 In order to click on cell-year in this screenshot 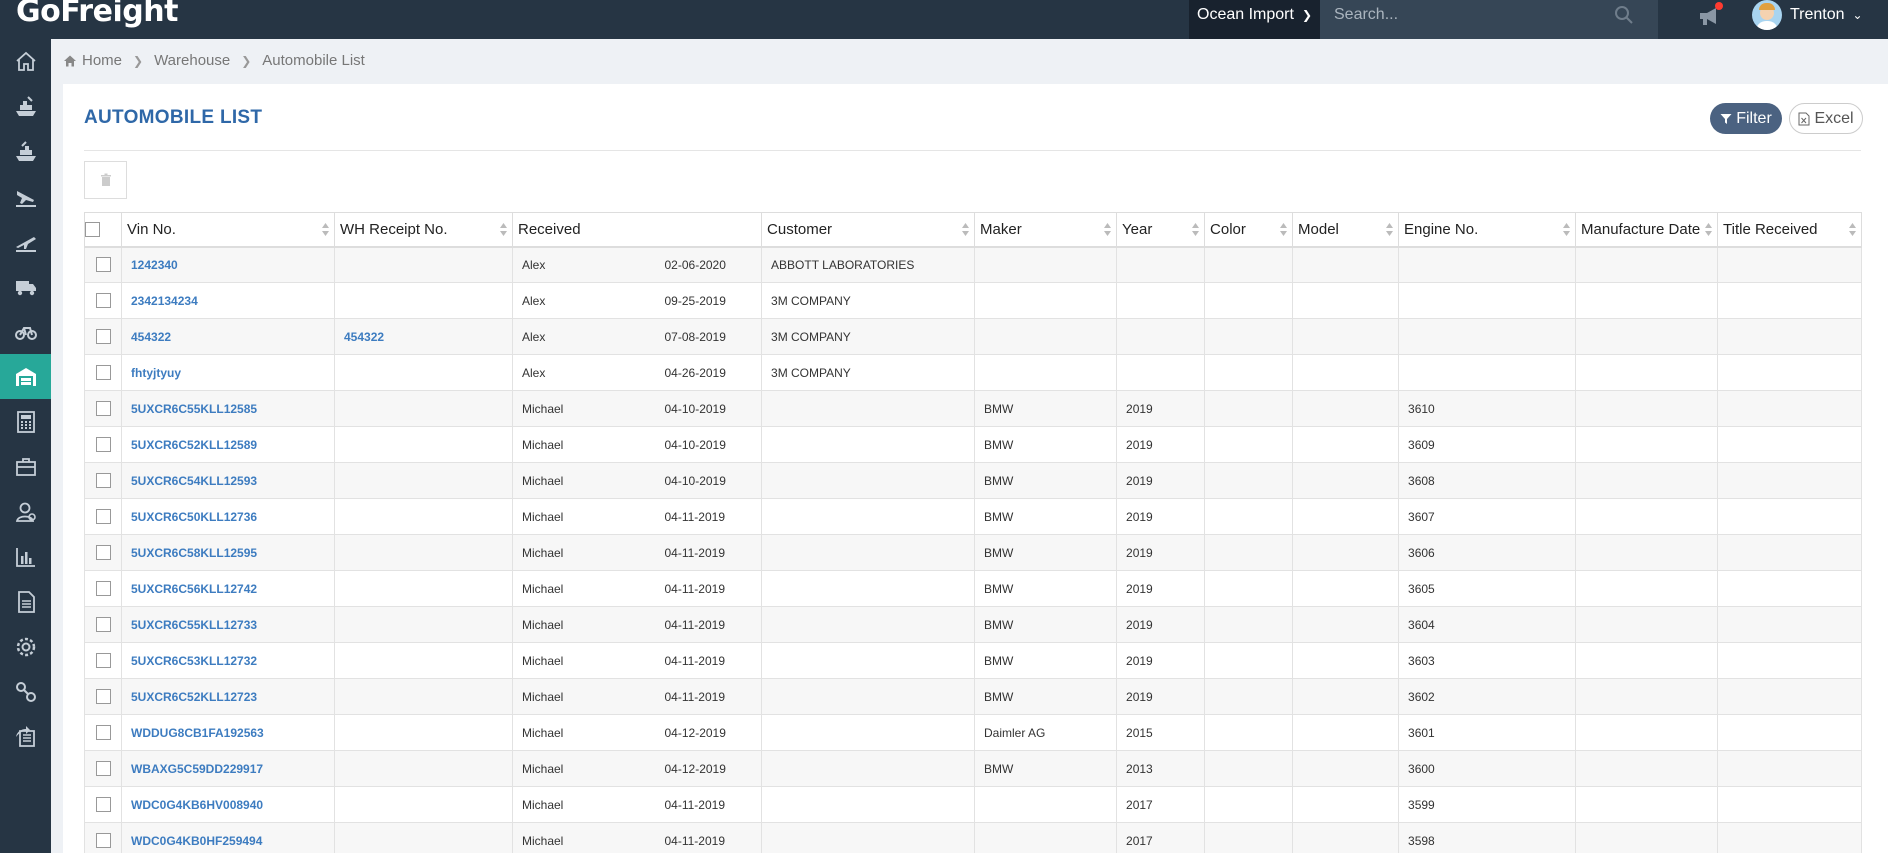, I will do `click(1161, 264)`.